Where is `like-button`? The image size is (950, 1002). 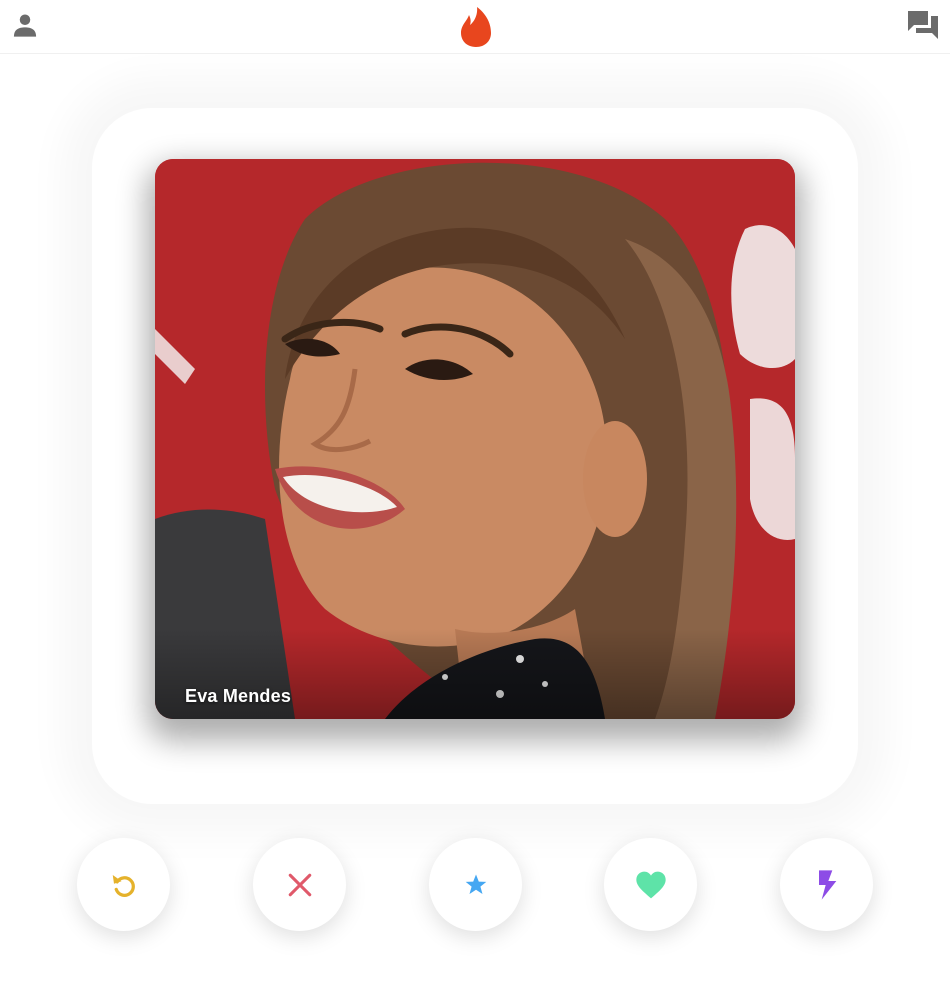 like-button is located at coordinates (650, 884).